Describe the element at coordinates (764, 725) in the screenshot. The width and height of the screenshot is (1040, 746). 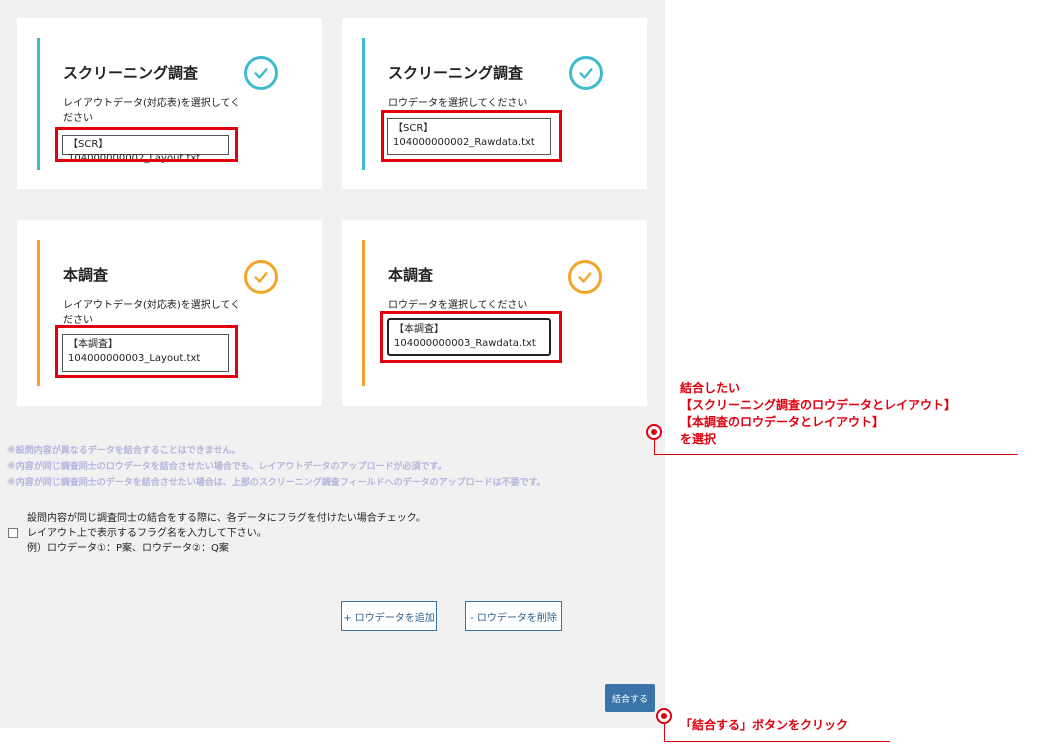
I see `annotation-click: 「結合する」ボタンをクリック` at that location.